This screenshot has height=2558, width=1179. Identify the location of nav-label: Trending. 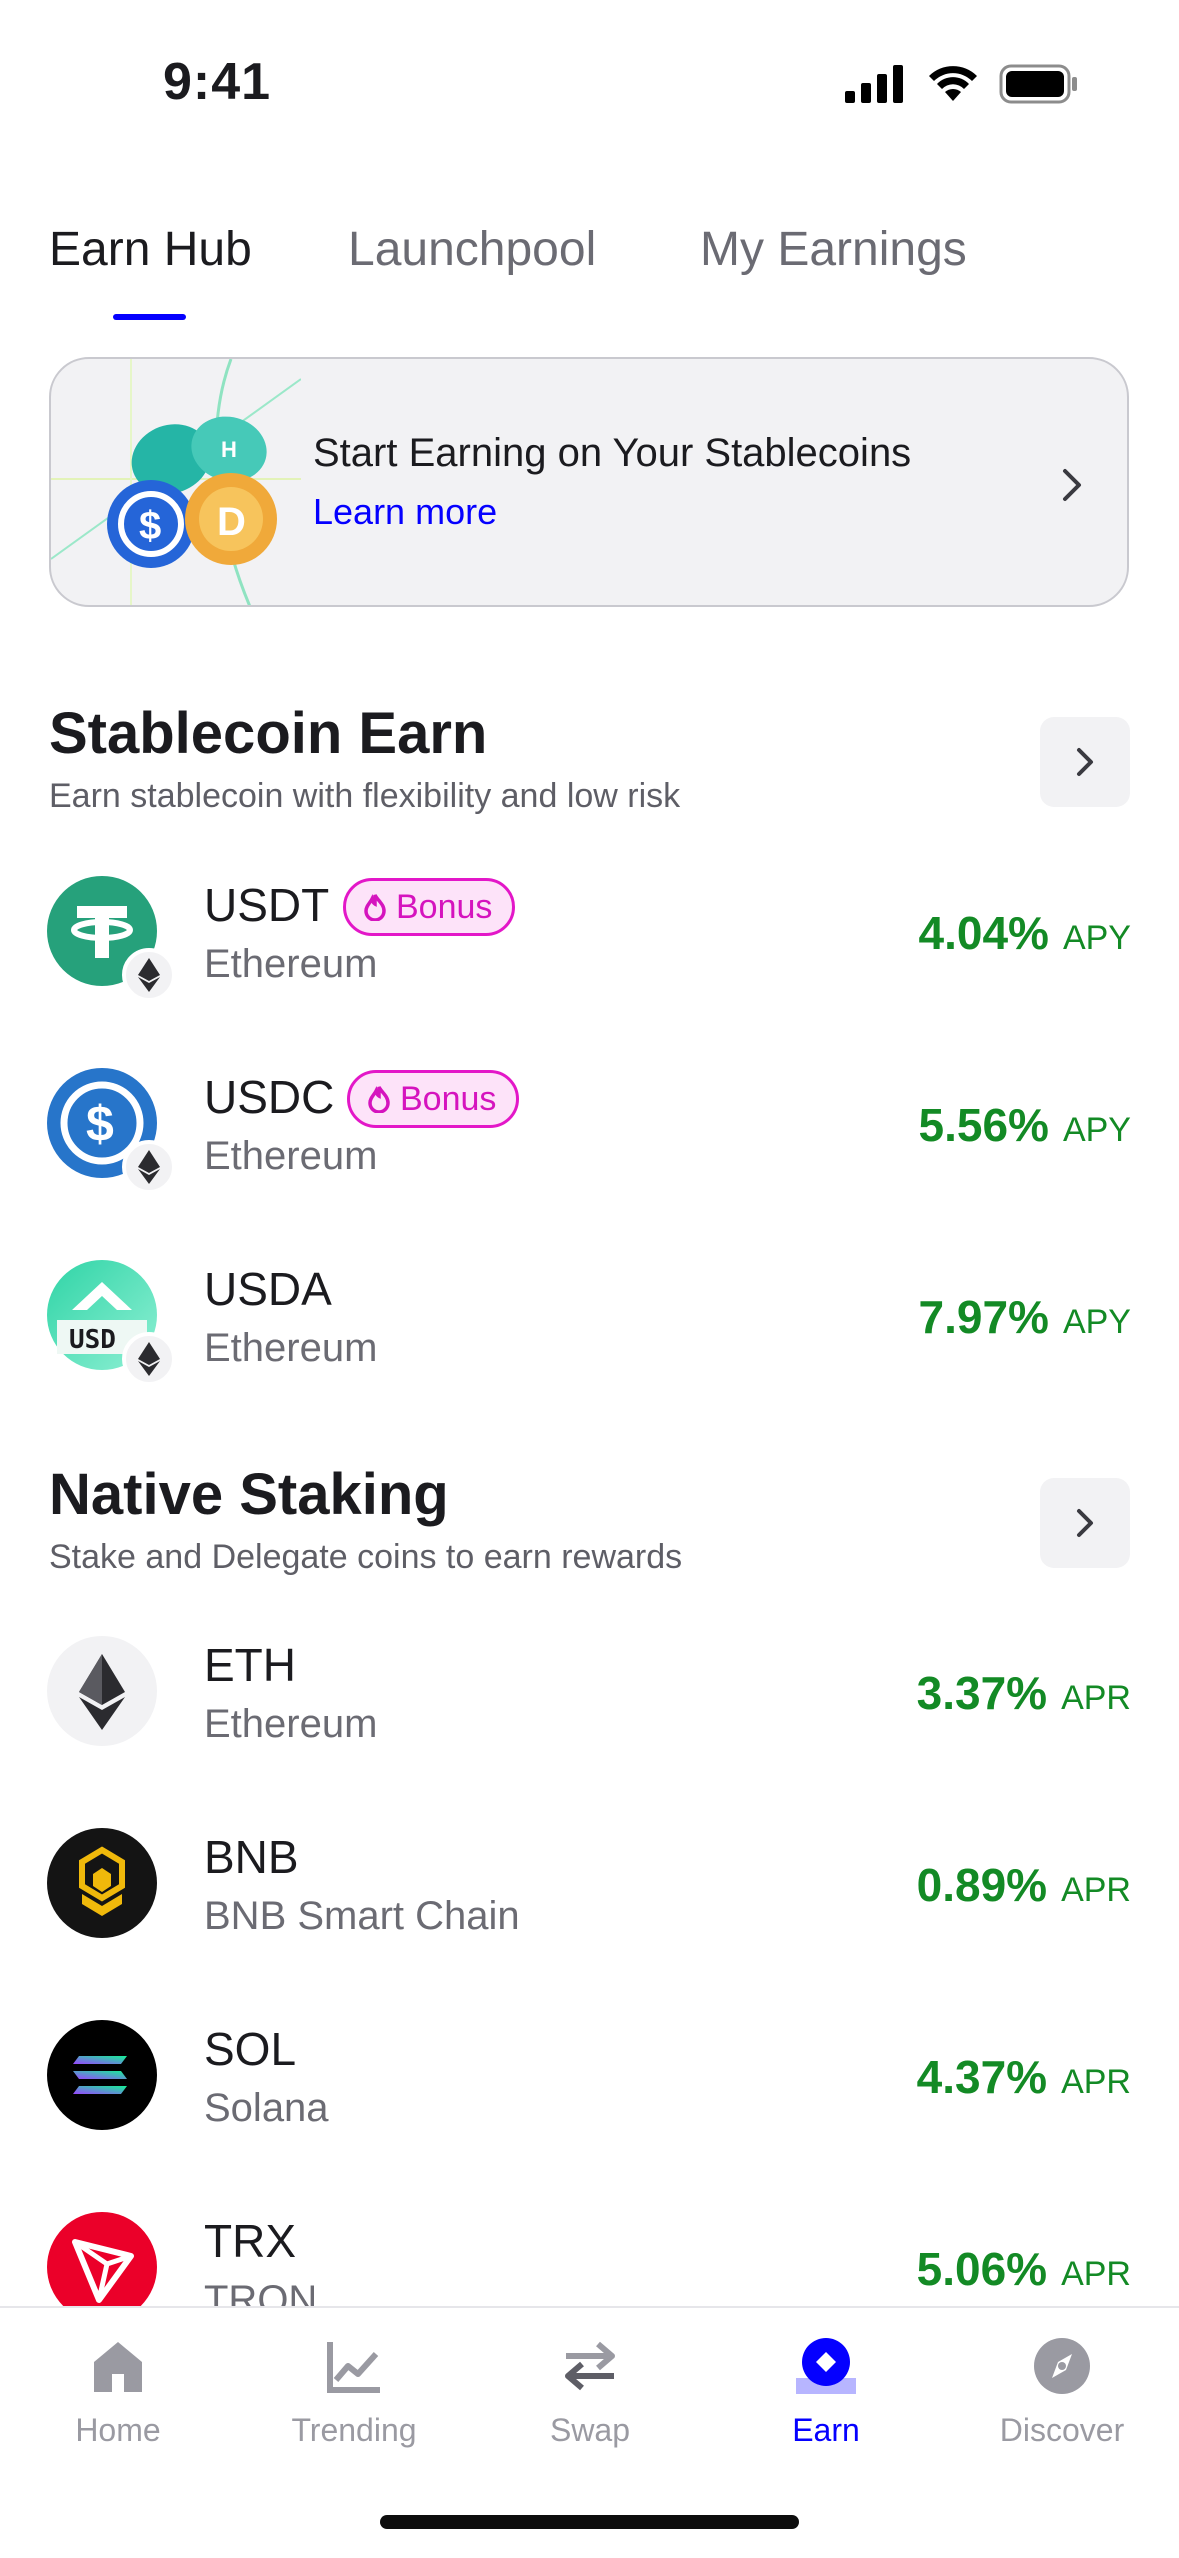
(354, 2430).